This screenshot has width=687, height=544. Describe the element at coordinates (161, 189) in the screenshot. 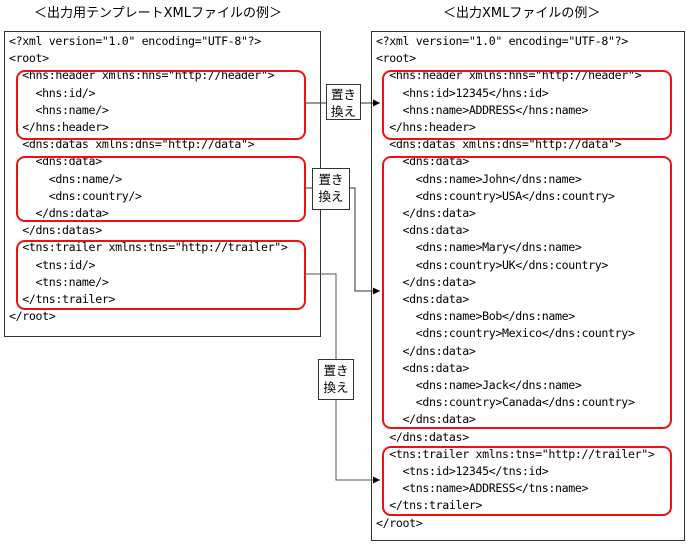

I see `template-data-highlight` at that location.